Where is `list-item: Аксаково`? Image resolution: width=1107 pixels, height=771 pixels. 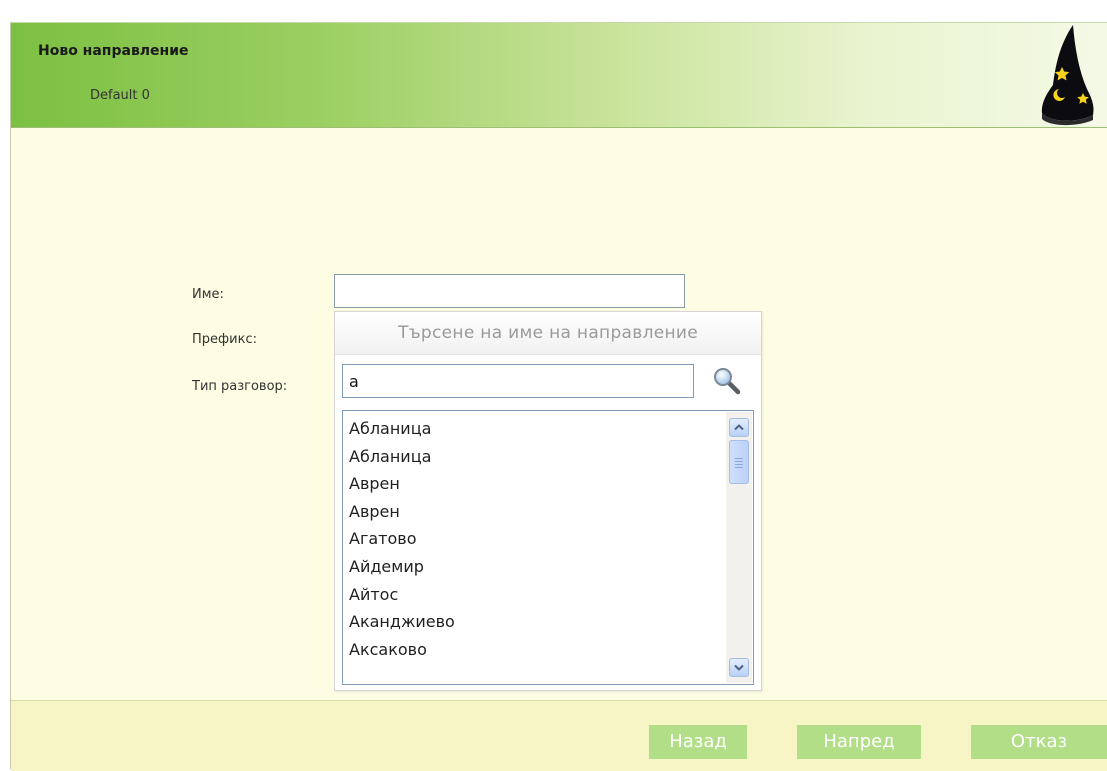 list-item: Аксаково is located at coordinates (402, 650).